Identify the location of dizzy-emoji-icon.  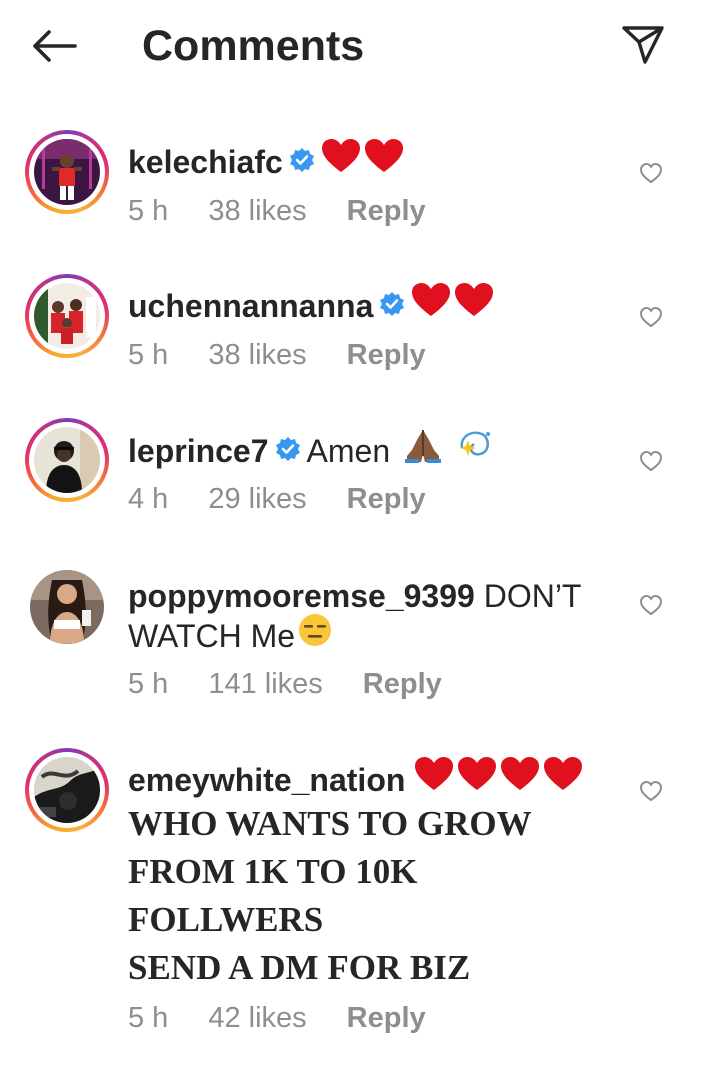
(476, 450).